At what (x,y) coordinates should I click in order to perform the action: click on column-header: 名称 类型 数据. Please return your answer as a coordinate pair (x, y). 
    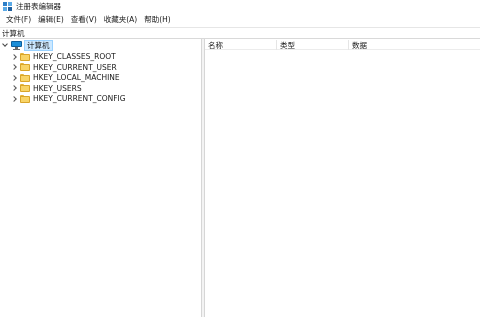
    Looking at the image, I should click on (342, 44).